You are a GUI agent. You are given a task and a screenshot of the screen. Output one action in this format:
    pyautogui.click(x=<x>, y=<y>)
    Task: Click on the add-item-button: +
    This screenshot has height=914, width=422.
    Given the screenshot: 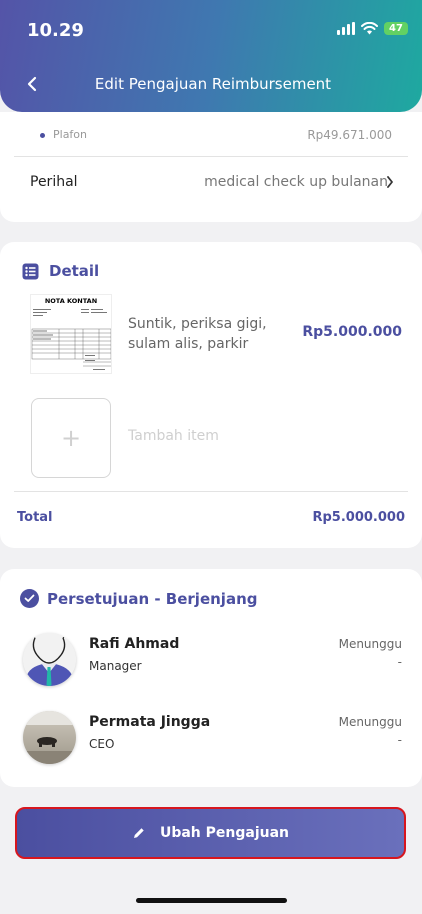 What is the action you would take?
    pyautogui.click(x=71, y=438)
    